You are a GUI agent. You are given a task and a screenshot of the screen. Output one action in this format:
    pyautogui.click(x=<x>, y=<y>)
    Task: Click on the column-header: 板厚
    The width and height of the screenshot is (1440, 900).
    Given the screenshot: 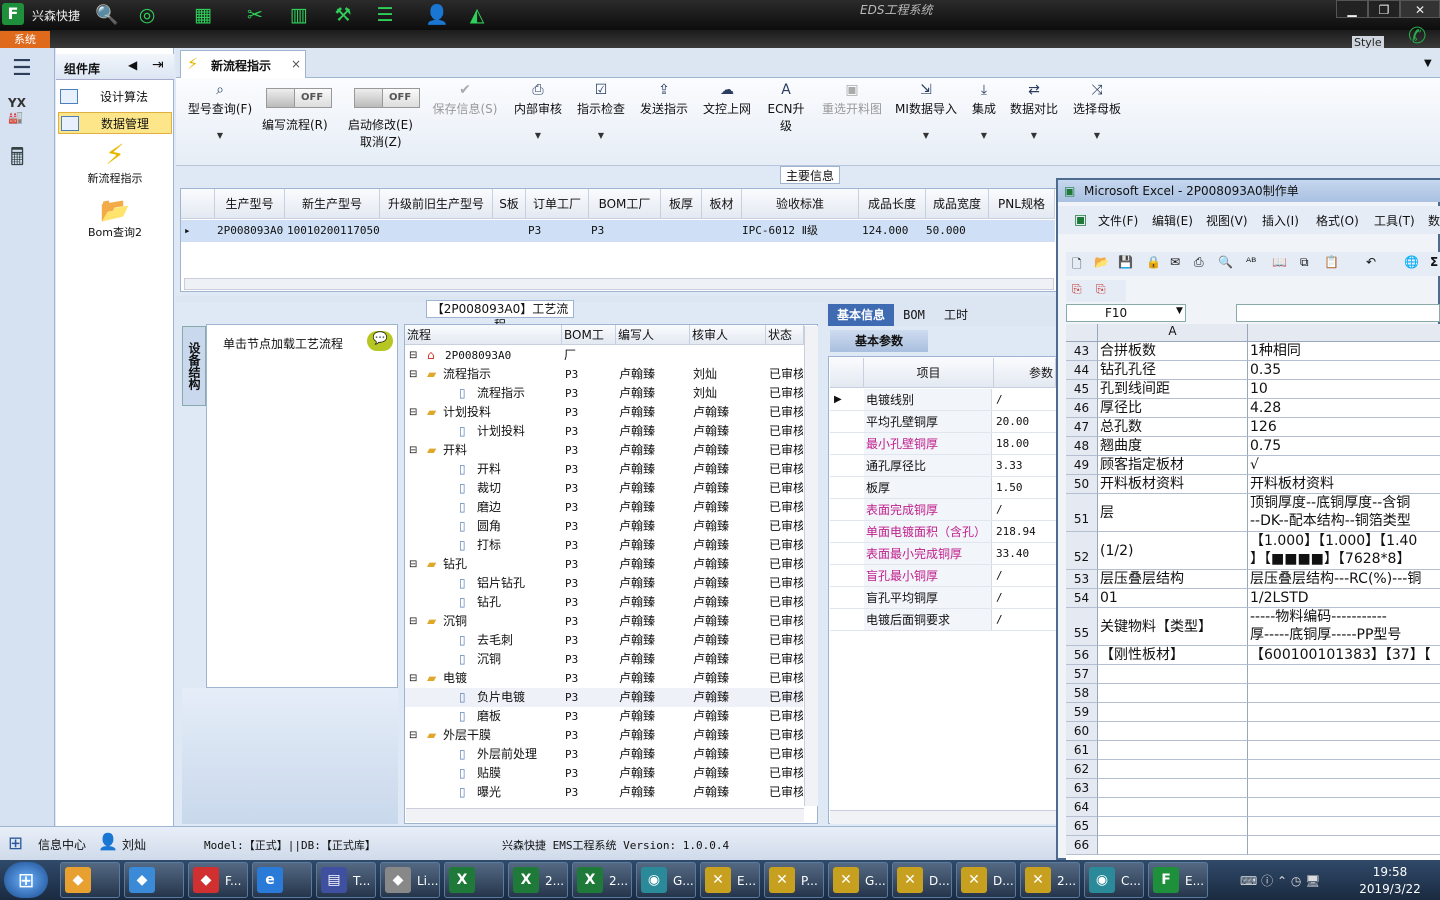 What is the action you would take?
    pyautogui.click(x=681, y=204)
    